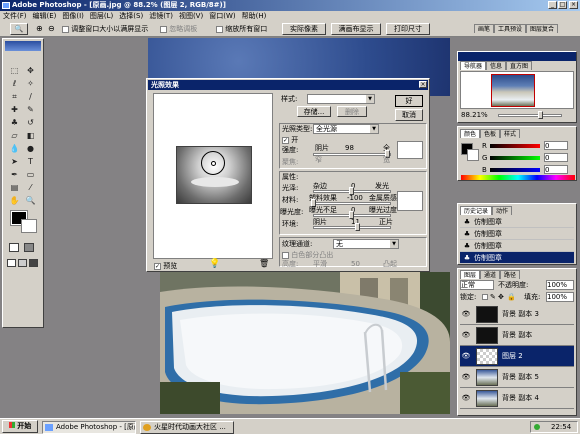 The height and width of the screenshot is (434, 580). I want to click on zoom-all-checkbox, so click(219, 29).